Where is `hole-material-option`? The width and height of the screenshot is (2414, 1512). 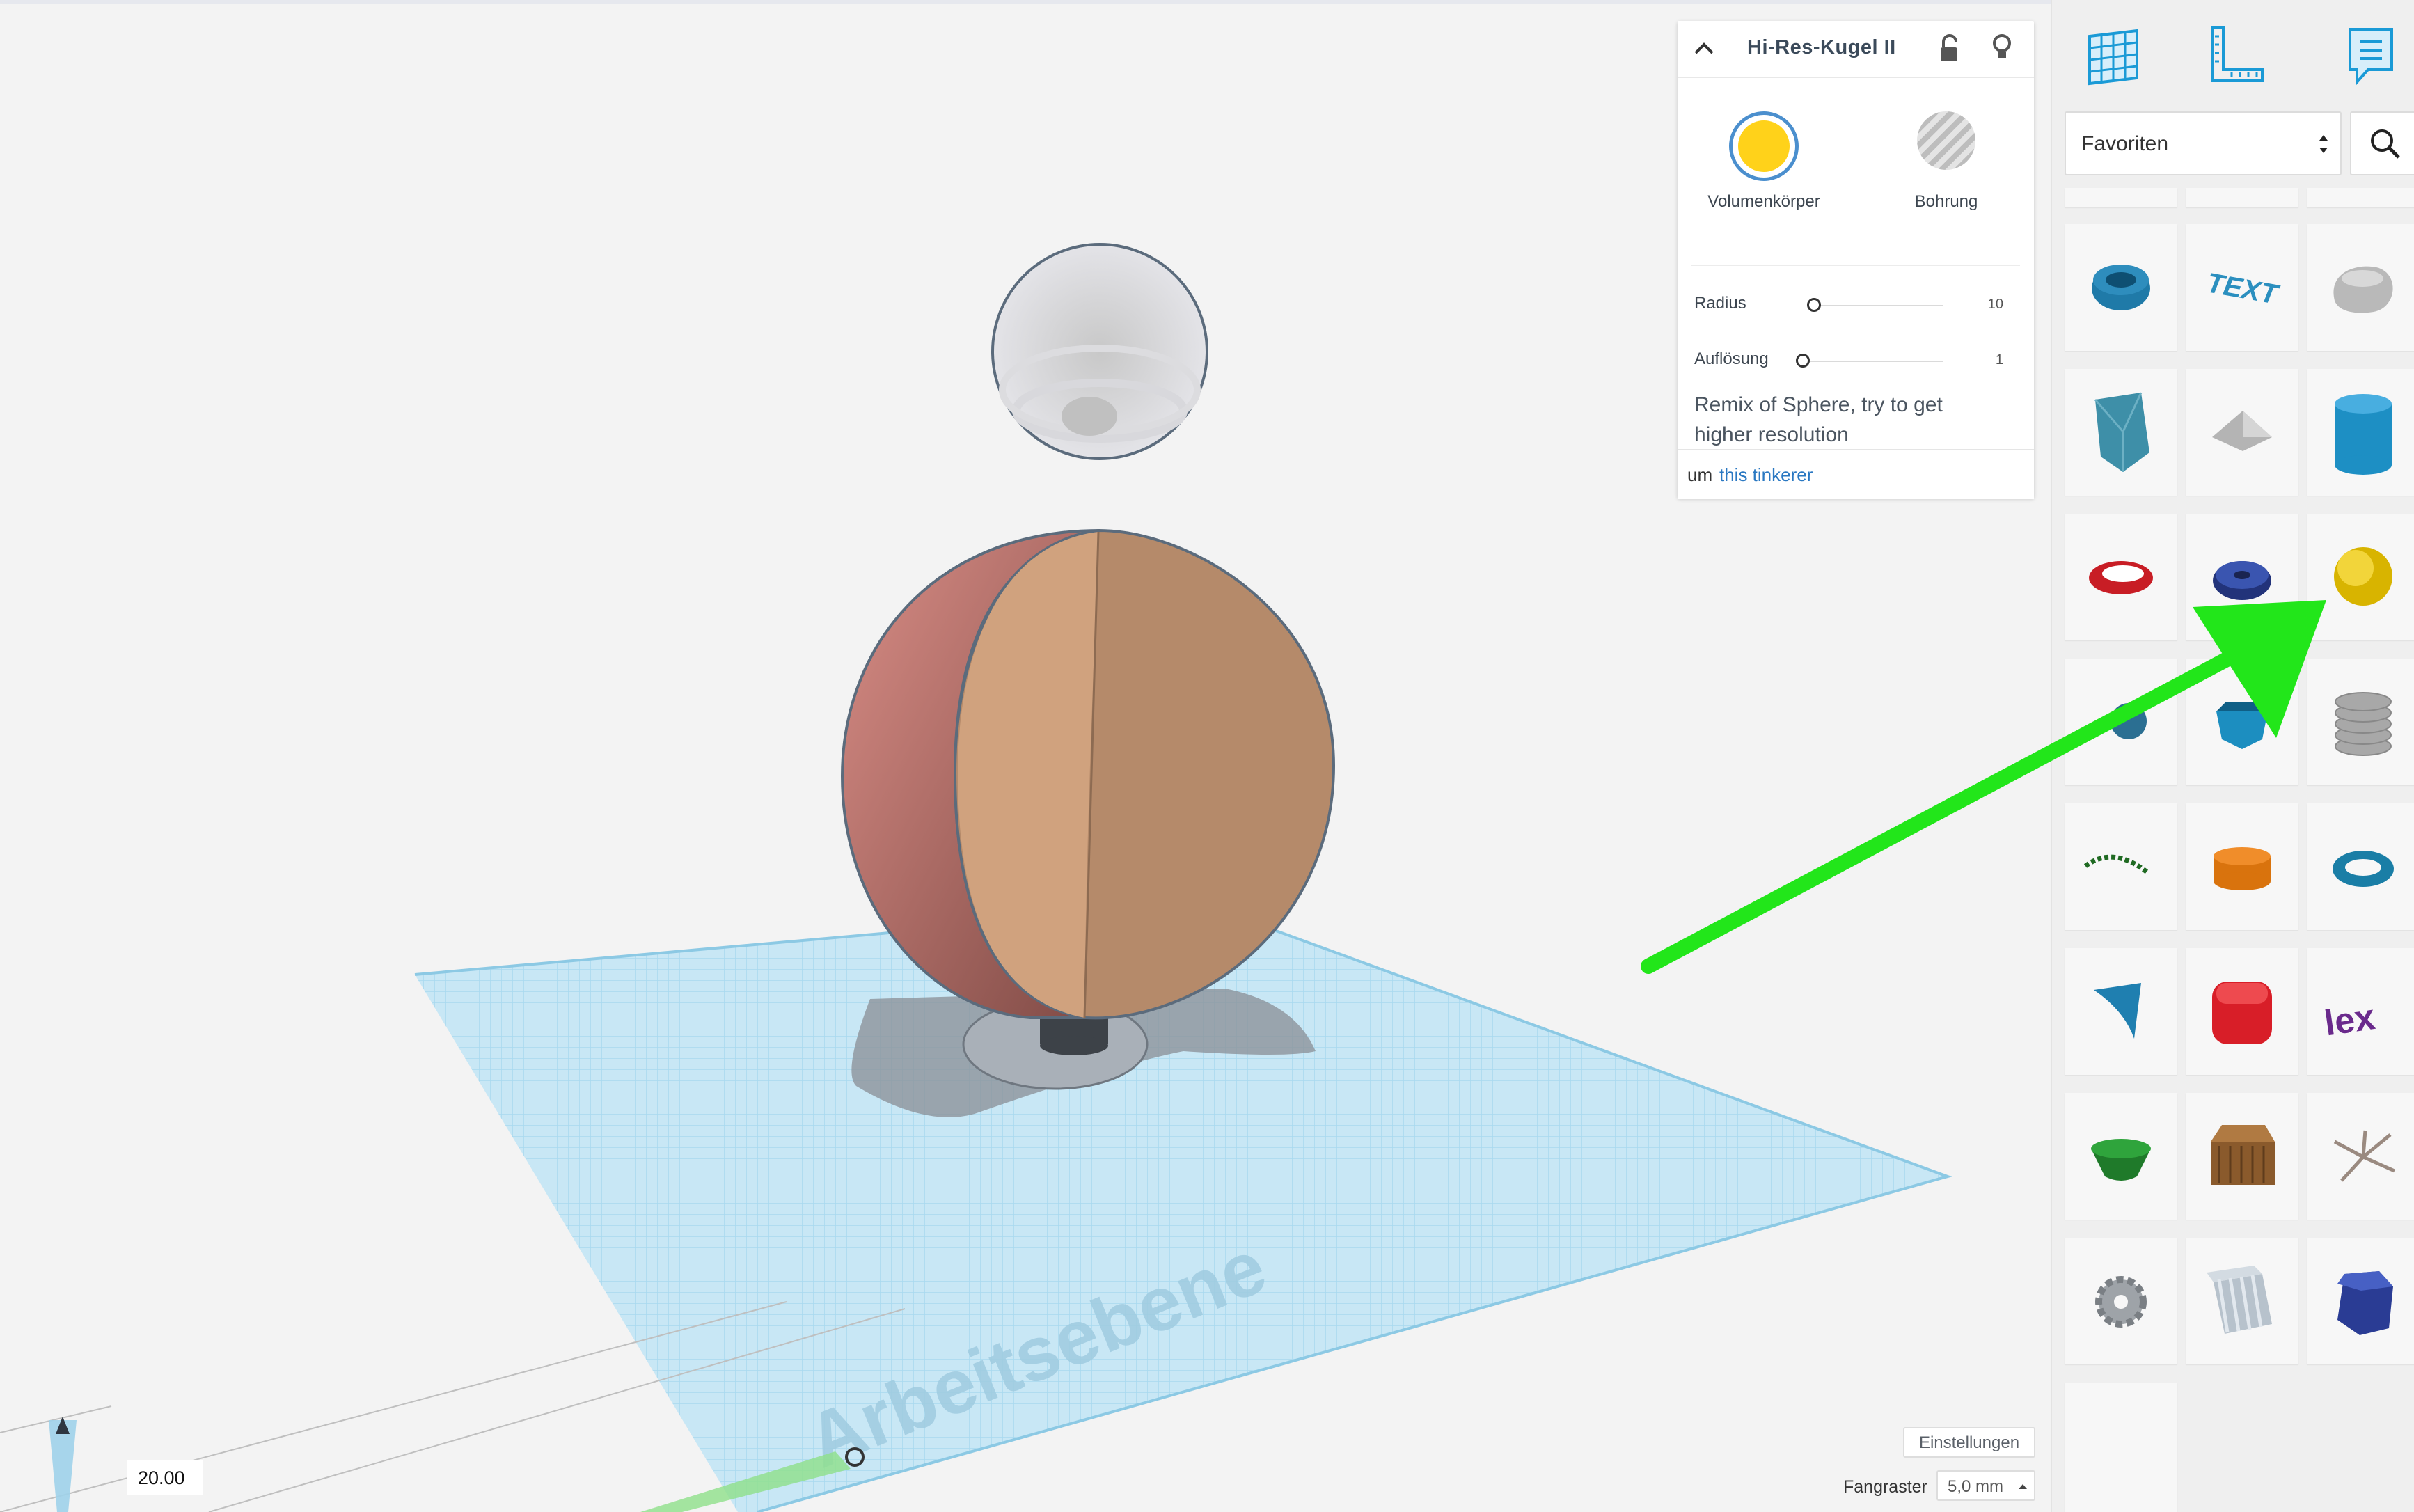
hole-material-option is located at coordinates (1946, 140).